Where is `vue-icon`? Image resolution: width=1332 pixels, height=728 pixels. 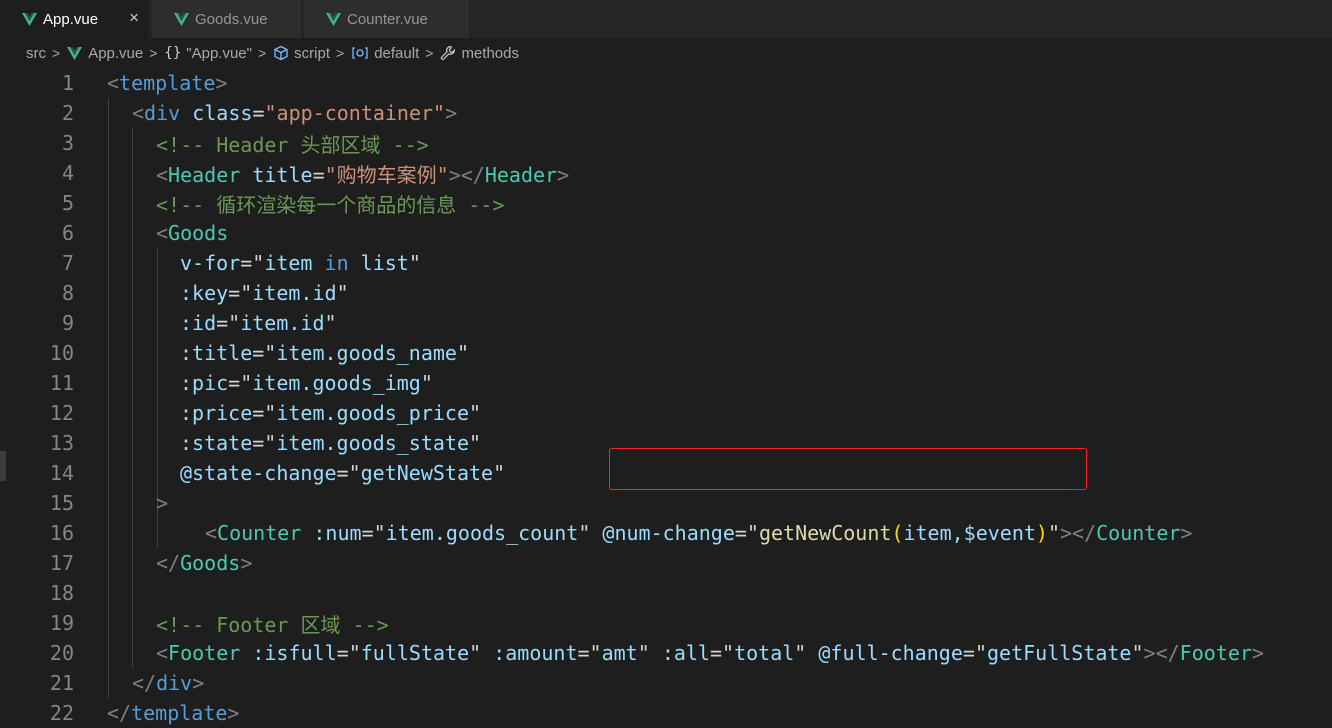 vue-icon is located at coordinates (333, 19).